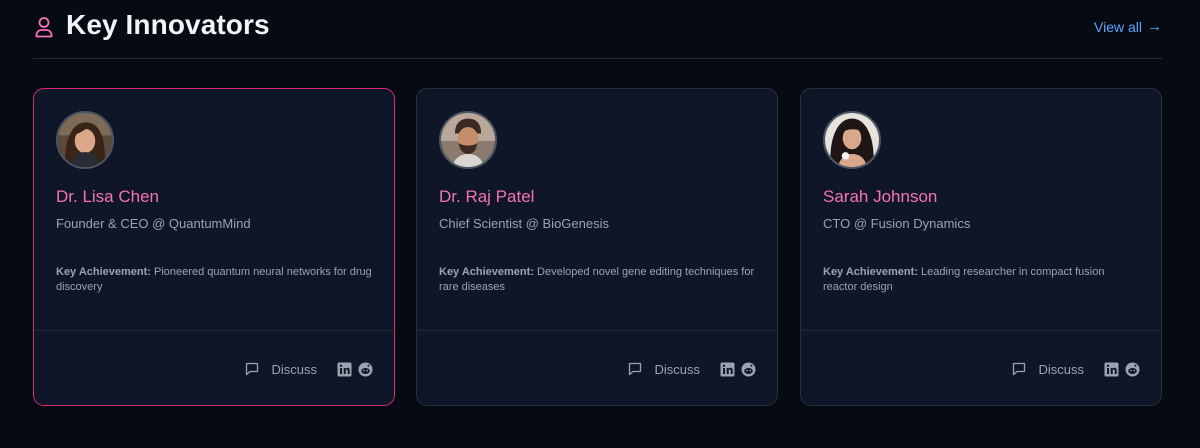  Describe the element at coordinates (44, 27) in the screenshot. I see `user-icon` at that location.